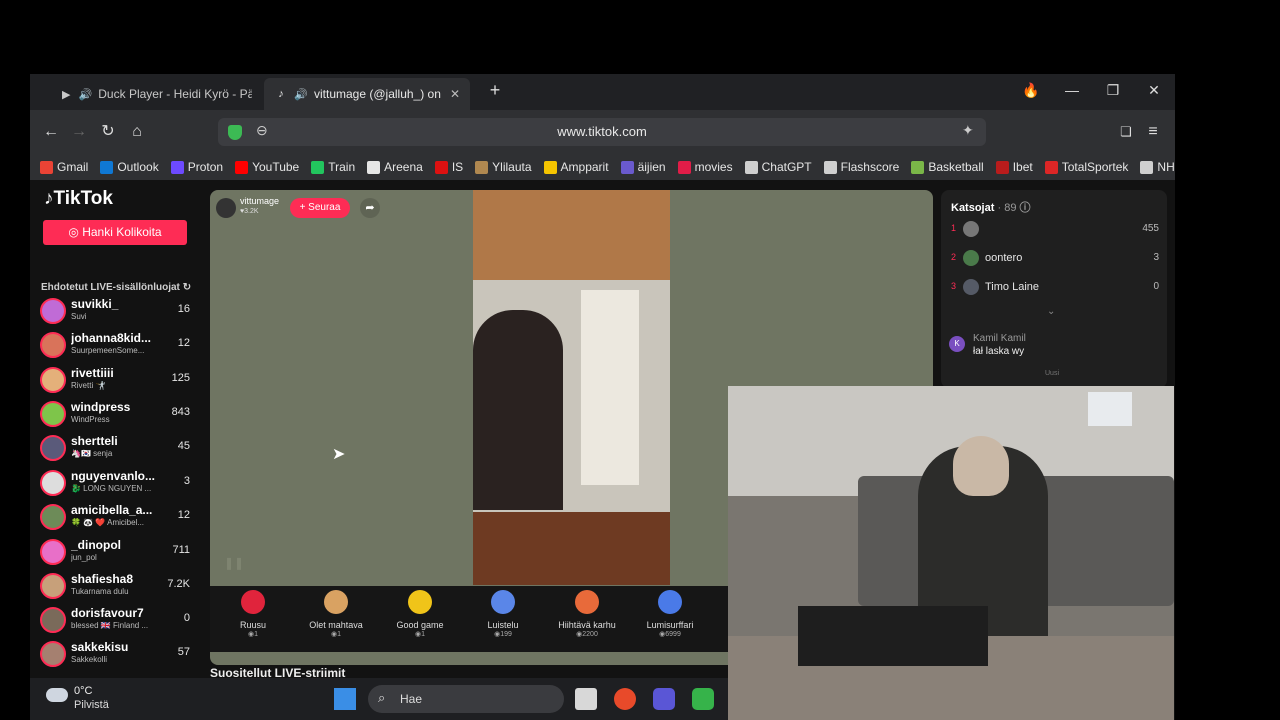 This screenshot has width=1280, height=720. I want to click on viewers-title-text: Katsojat, so click(973, 208).